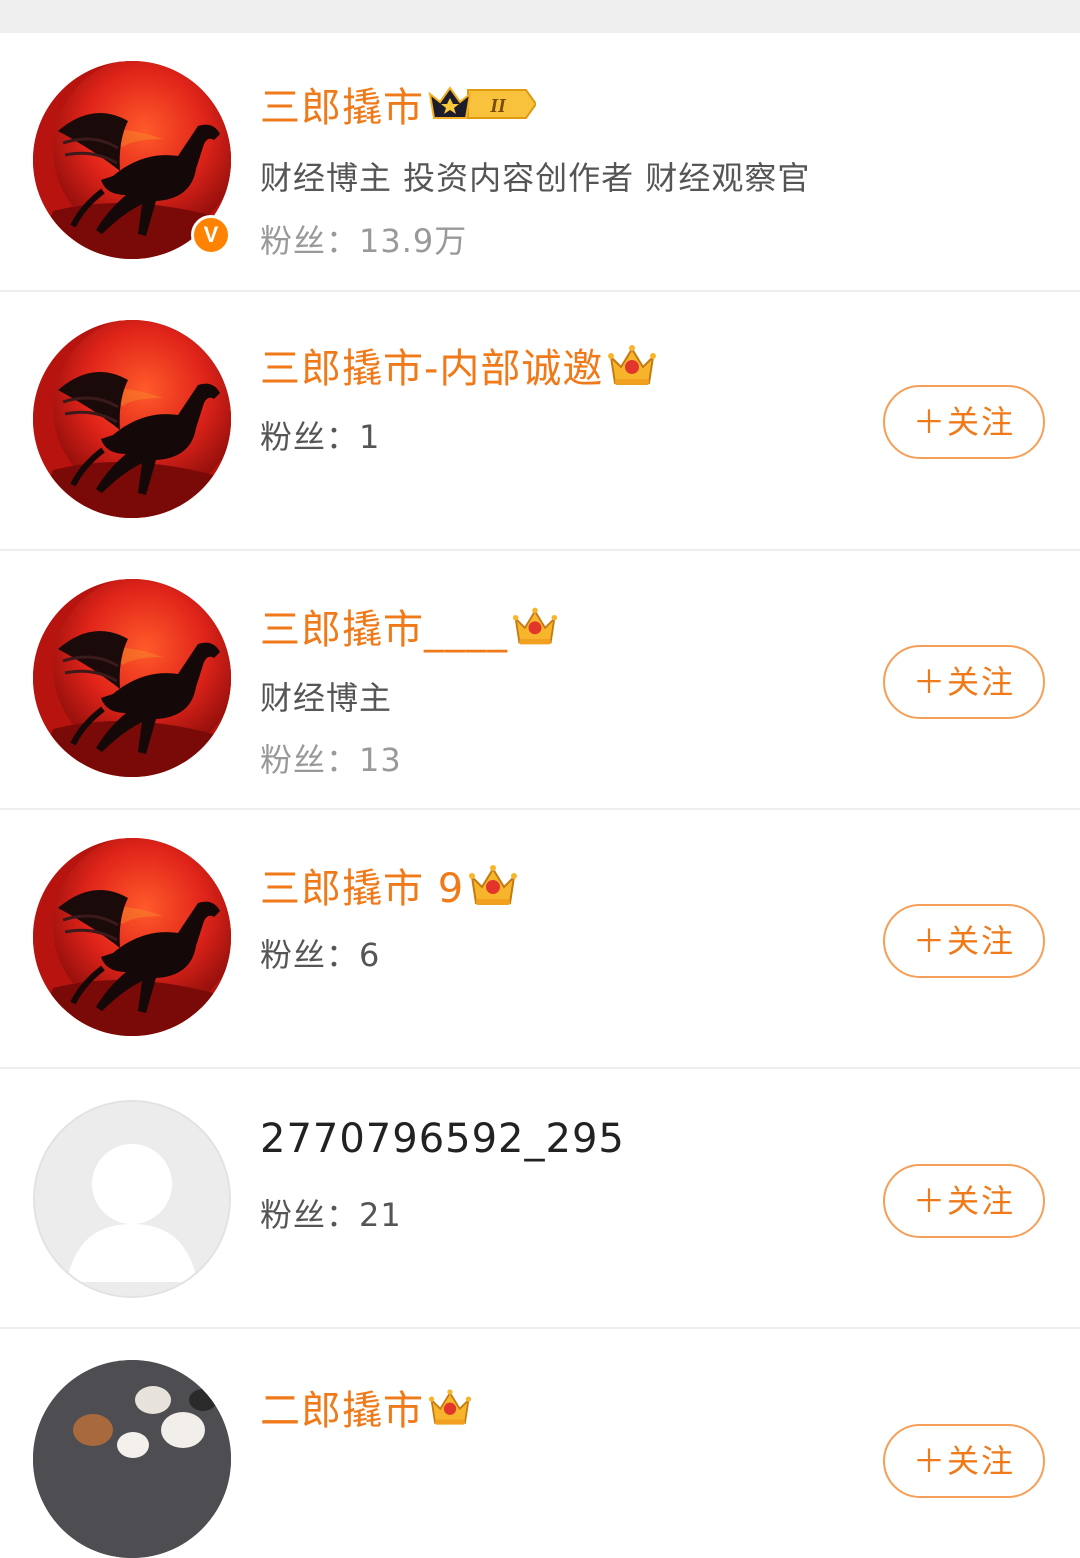 The width and height of the screenshot is (1080, 1558). I want to click on fans-count: 粉丝：21, so click(331, 1213).